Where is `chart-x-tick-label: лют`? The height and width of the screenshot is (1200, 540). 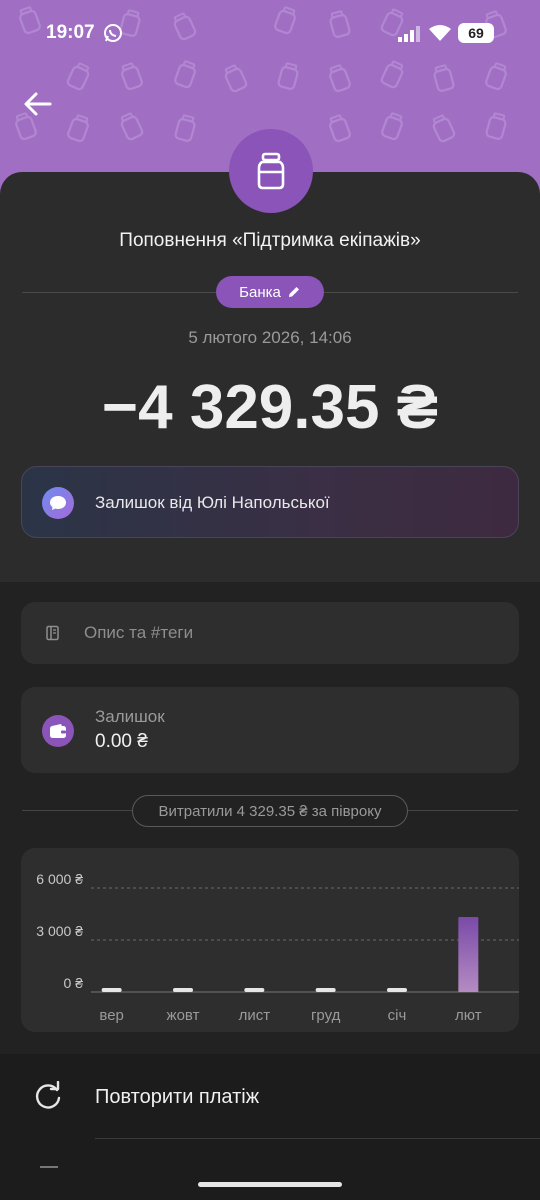 chart-x-tick-label: лют is located at coordinates (468, 1015).